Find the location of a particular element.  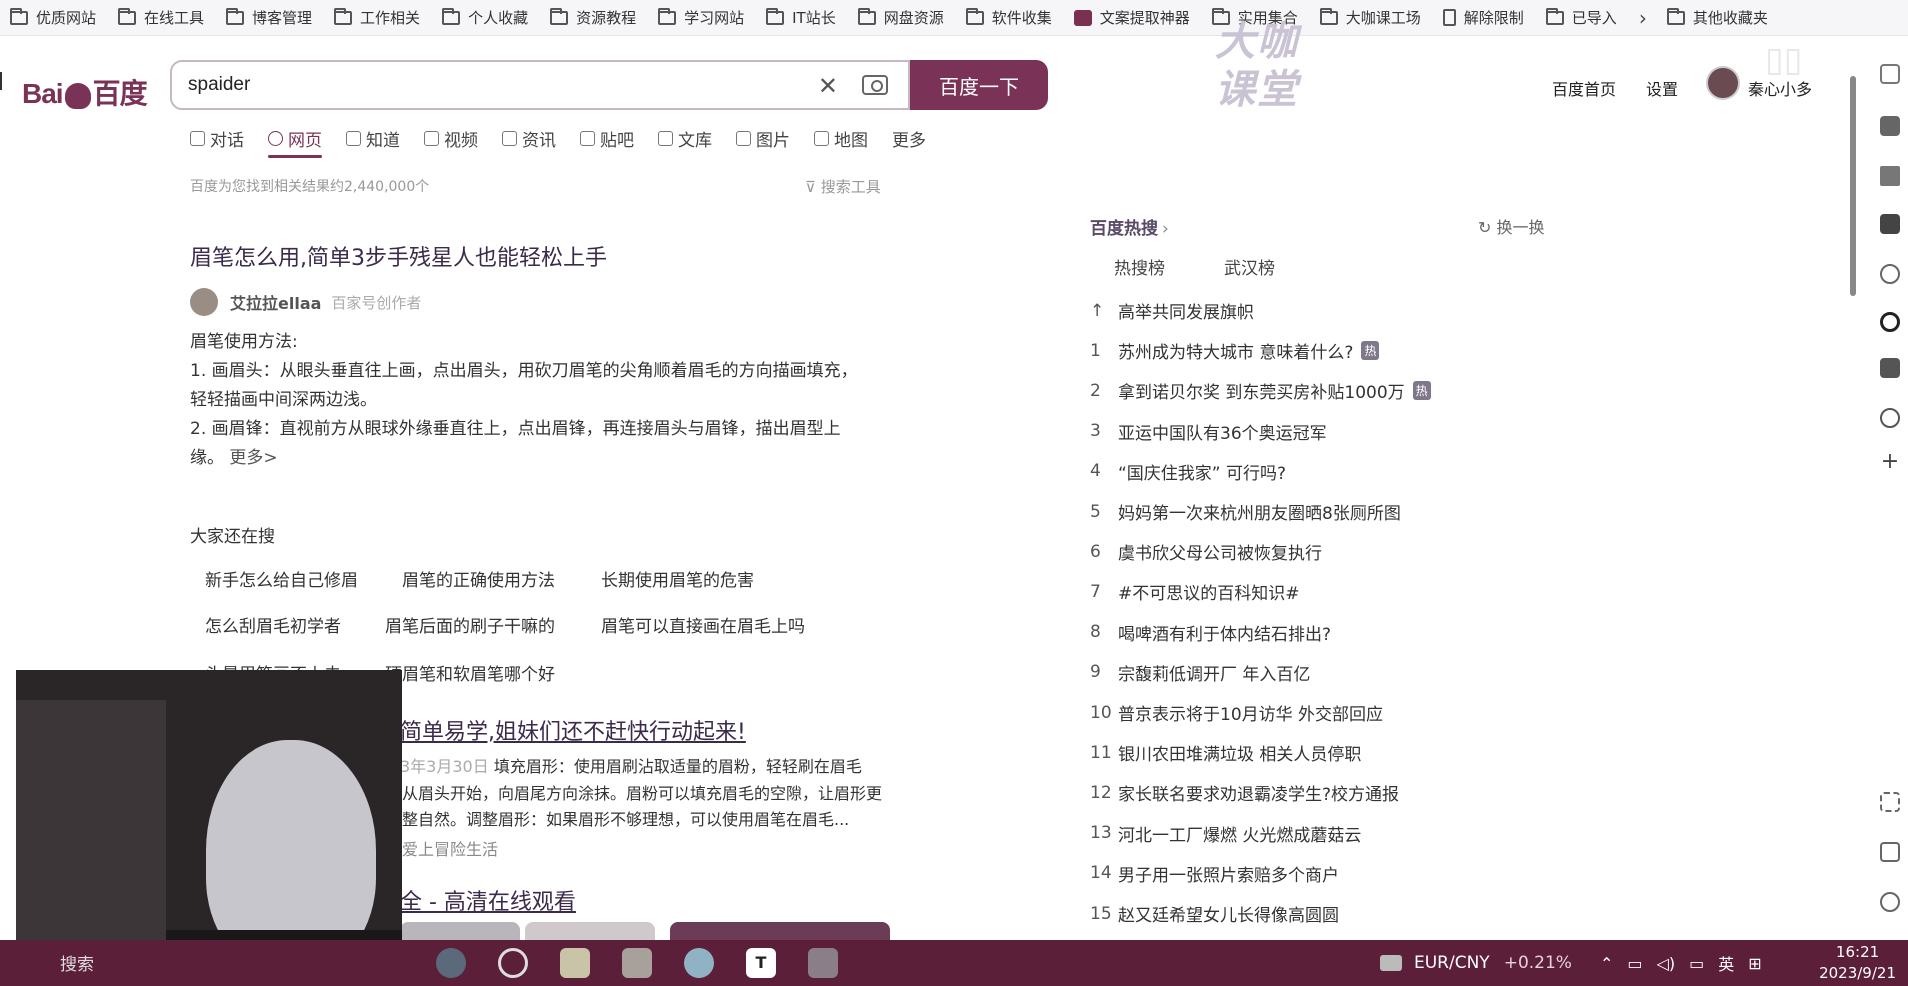

bookmark-item: 在线工具 is located at coordinates (161, 17).